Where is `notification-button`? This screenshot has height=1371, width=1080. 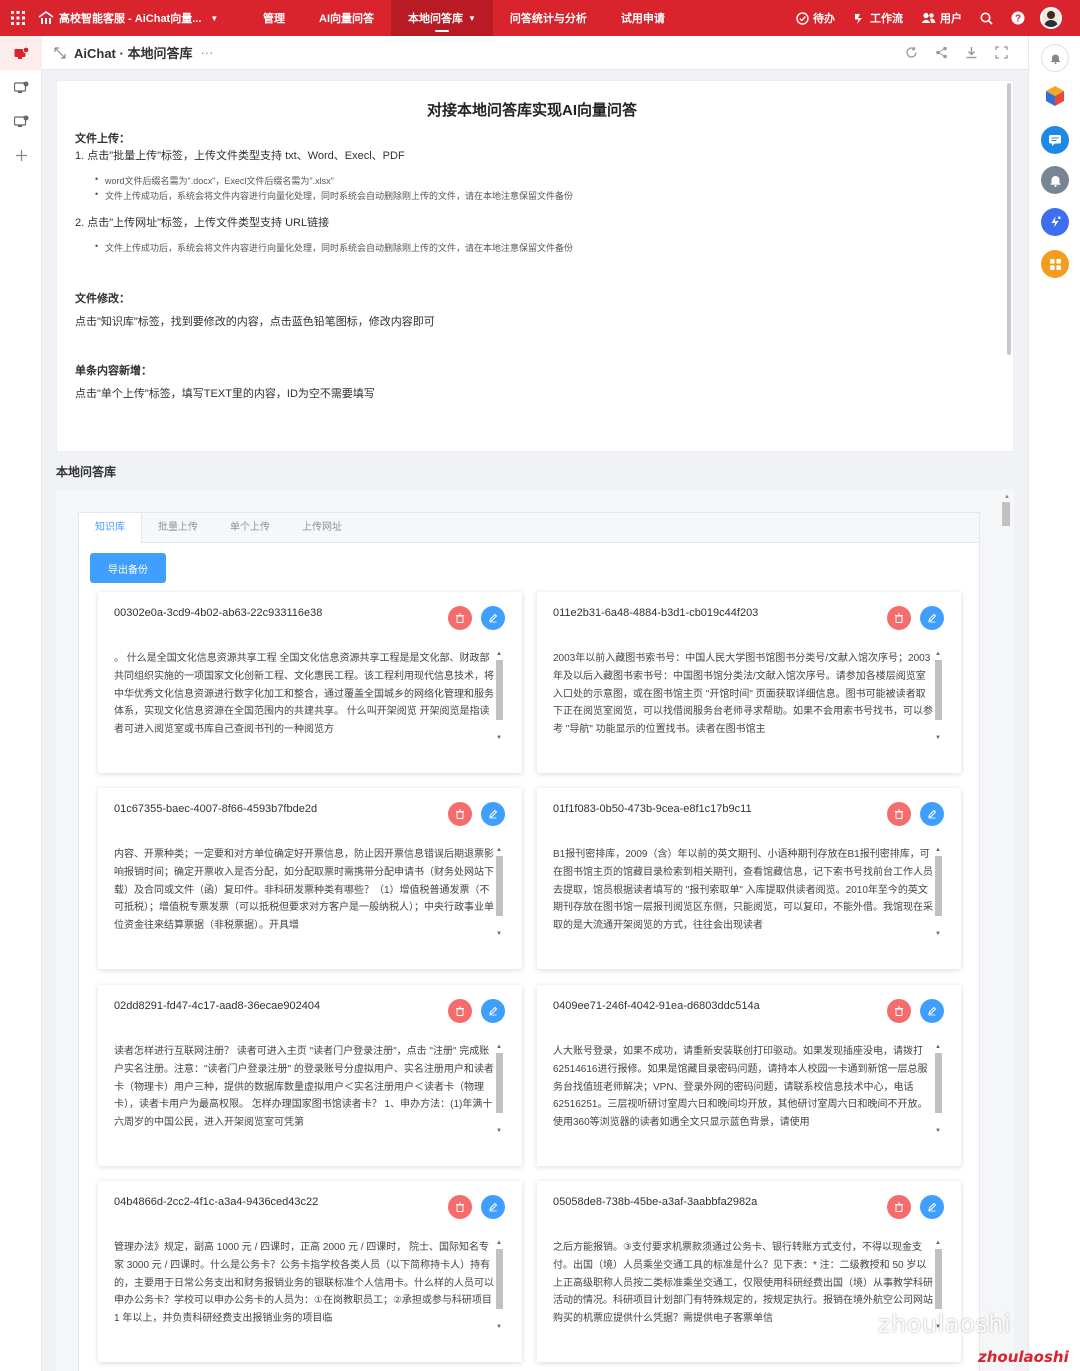
notification-button is located at coordinates (1055, 58).